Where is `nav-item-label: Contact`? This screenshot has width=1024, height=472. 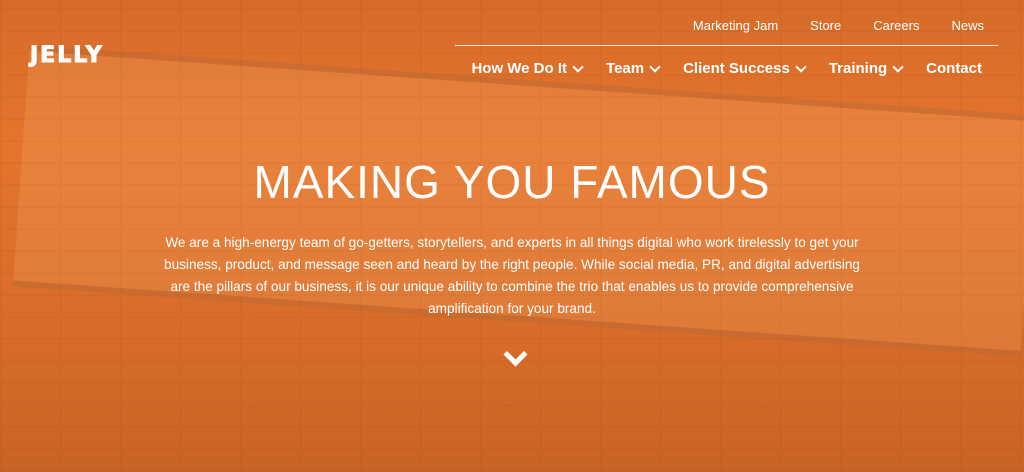 nav-item-label: Contact is located at coordinates (954, 68).